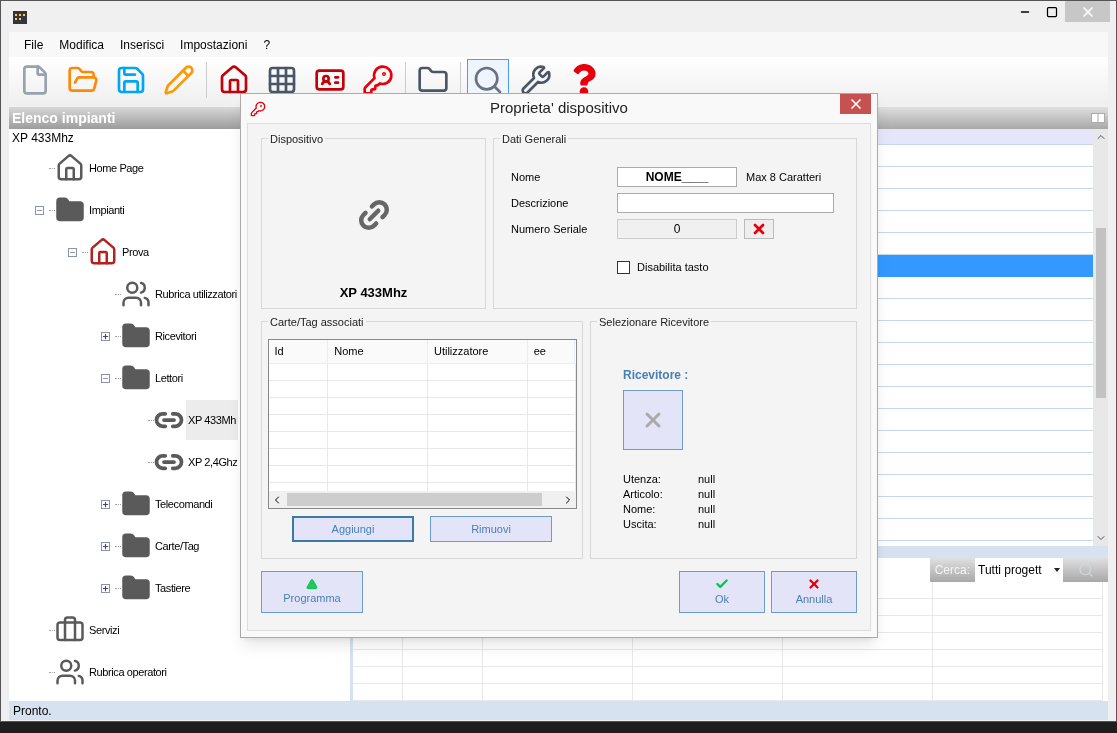 This screenshot has height=733, width=1117. Describe the element at coordinates (196, 294) in the screenshot. I see `tree-item: Rubrica utilizzatori` at that location.